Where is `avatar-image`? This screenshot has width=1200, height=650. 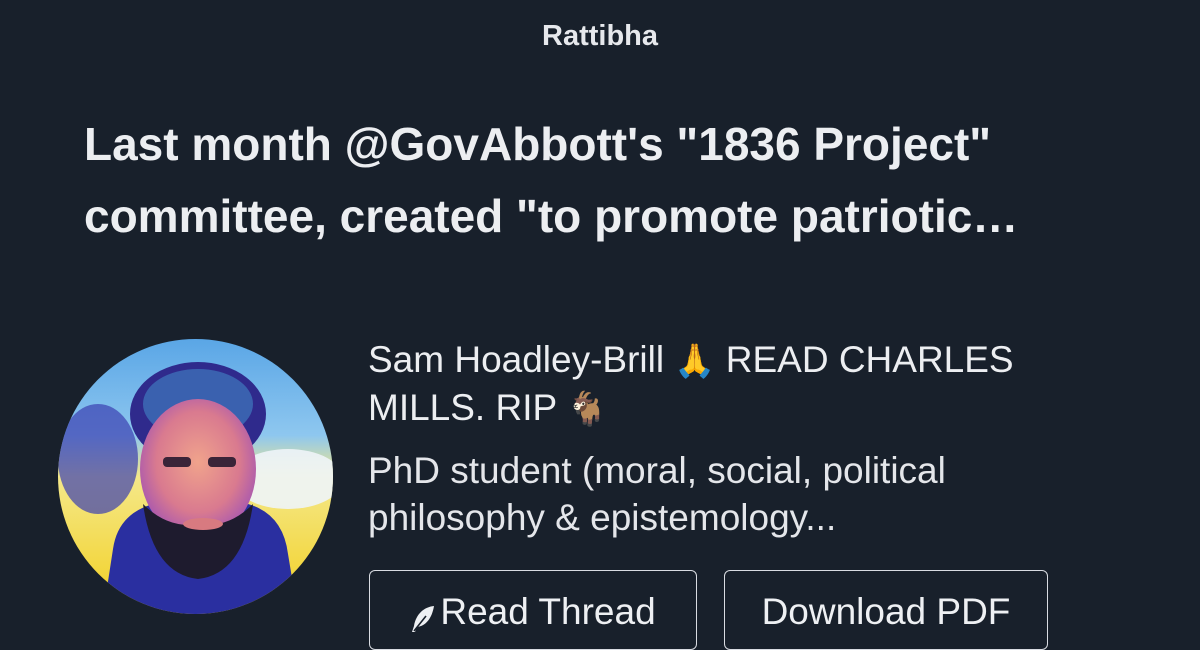 avatar-image is located at coordinates (195, 476).